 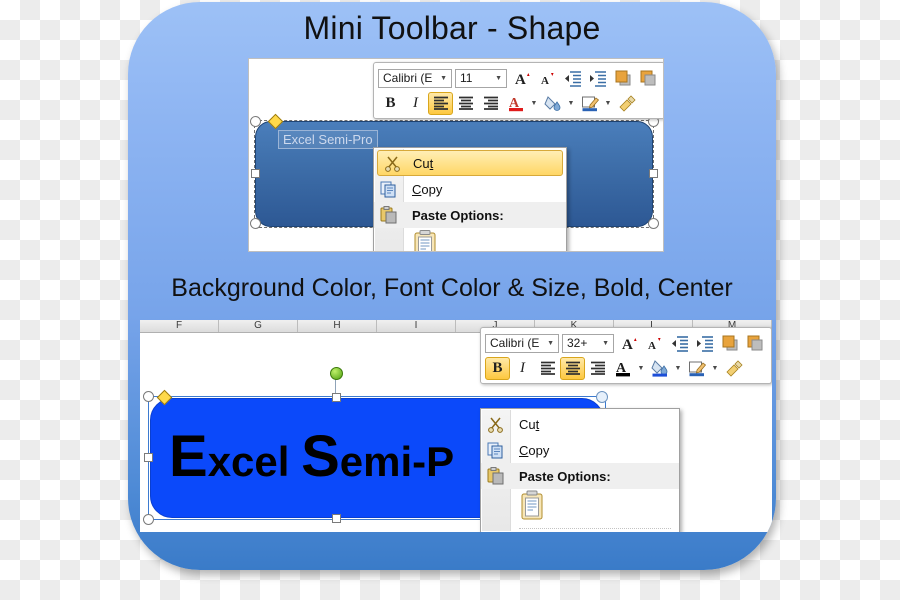 What do you see at coordinates (179, 326) in the screenshot?
I see `column-header: F` at bounding box center [179, 326].